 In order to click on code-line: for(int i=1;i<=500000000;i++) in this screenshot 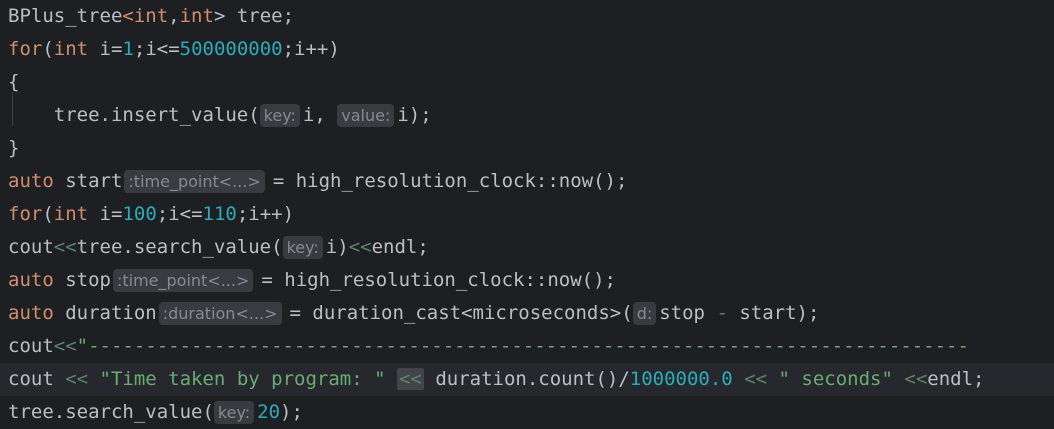, I will do `click(527, 49)`.